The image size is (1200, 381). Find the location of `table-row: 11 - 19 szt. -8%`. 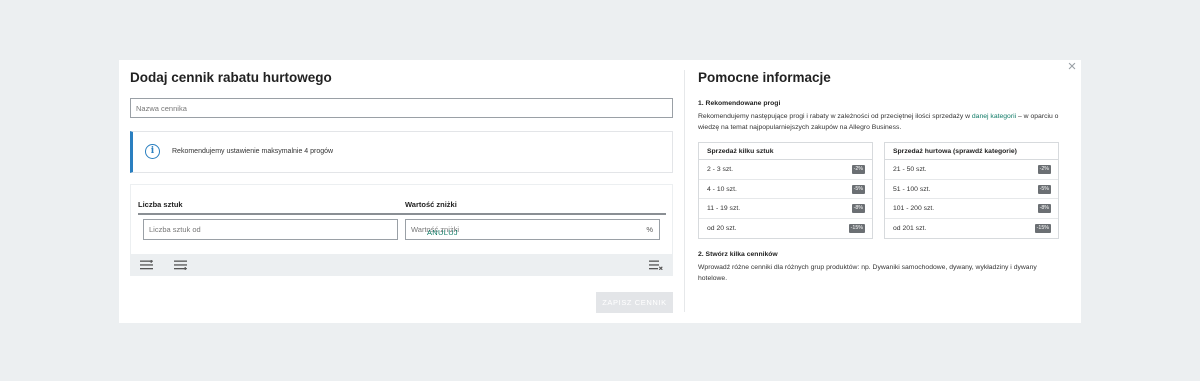

table-row: 11 - 19 szt. -8% is located at coordinates (785, 209).